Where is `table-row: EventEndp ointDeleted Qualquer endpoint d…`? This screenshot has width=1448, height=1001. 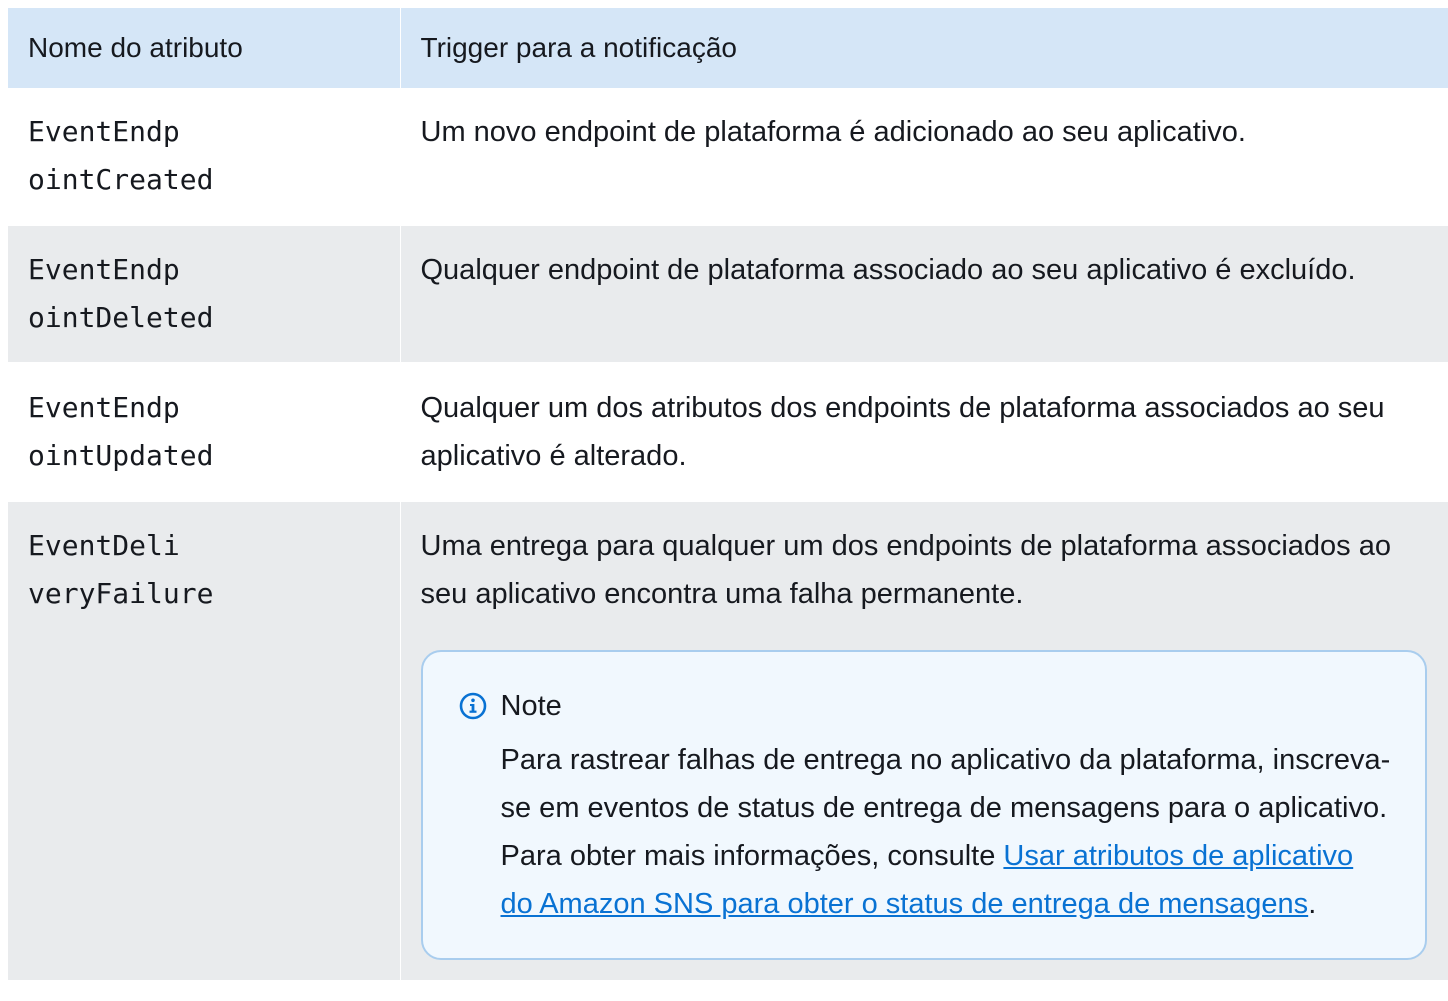 table-row: EventEndp ointDeleted Qualquer endpoint d… is located at coordinates (728, 294).